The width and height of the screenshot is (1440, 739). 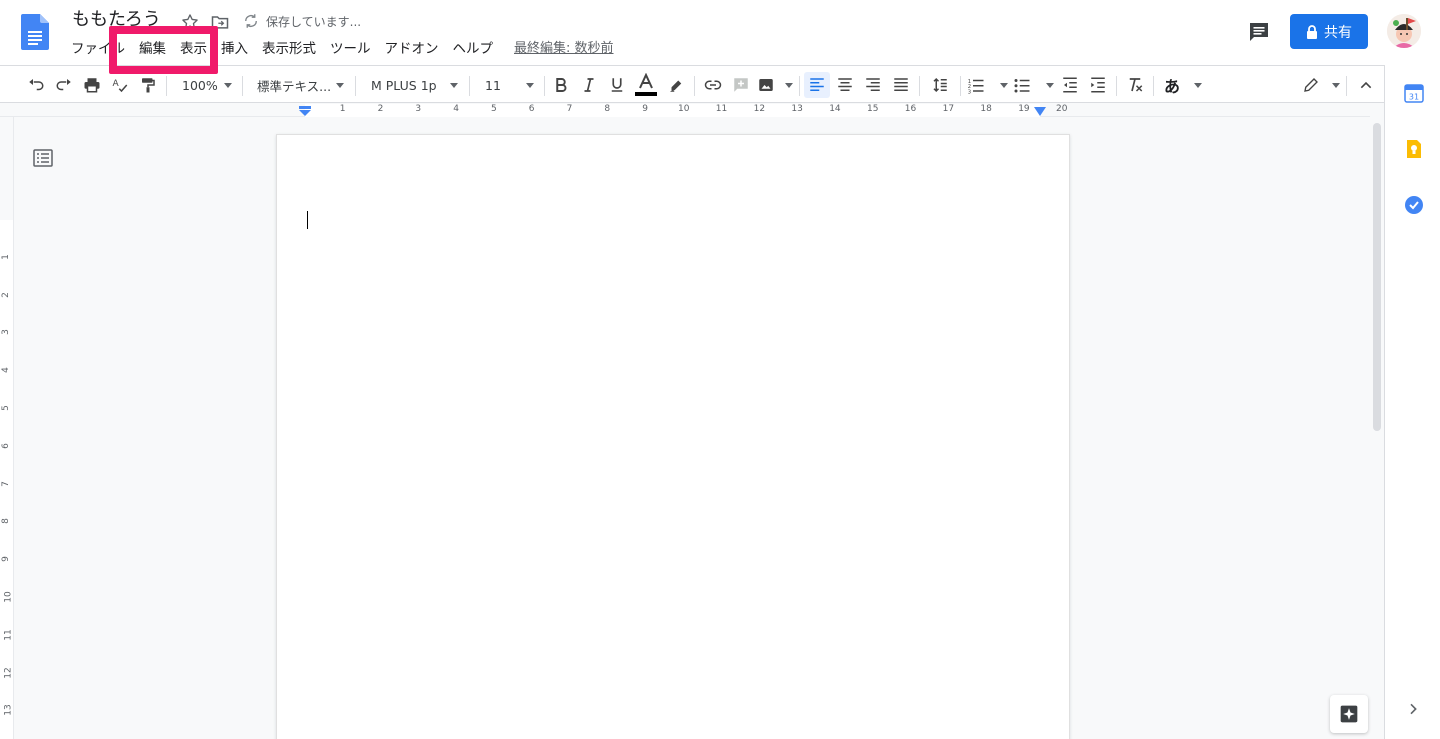 What do you see at coordinates (1135, 85) in the screenshot?
I see `clear-formatting-icon` at bounding box center [1135, 85].